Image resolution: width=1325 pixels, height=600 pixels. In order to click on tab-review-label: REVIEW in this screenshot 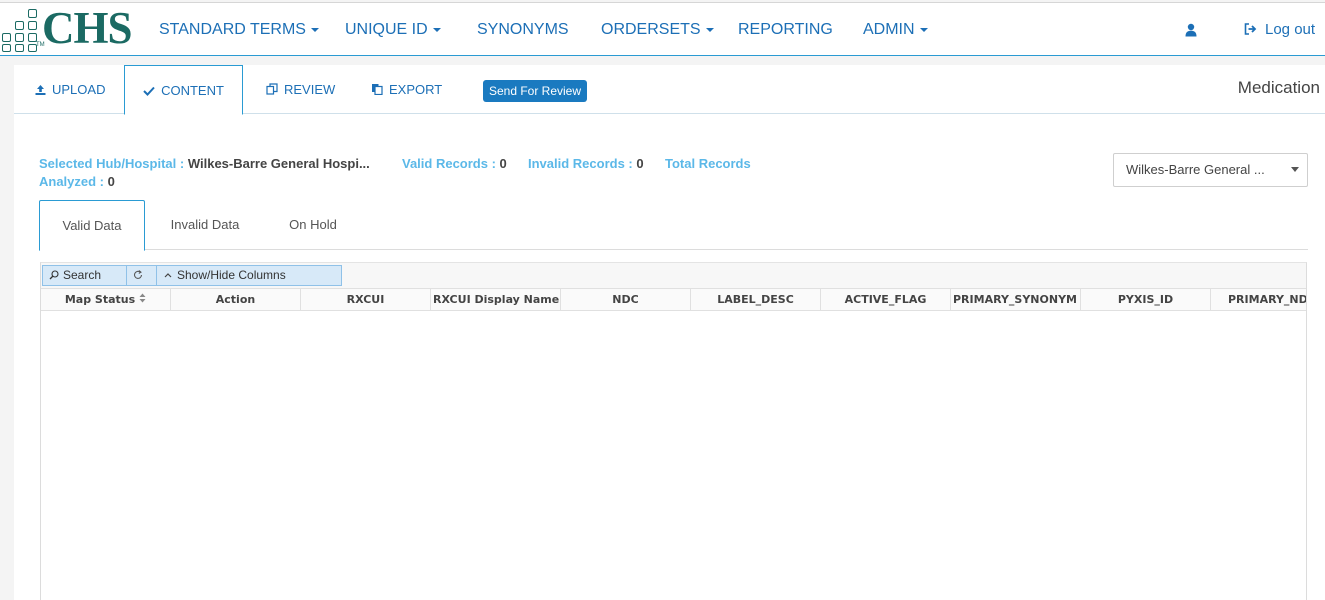, I will do `click(310, 89)`.